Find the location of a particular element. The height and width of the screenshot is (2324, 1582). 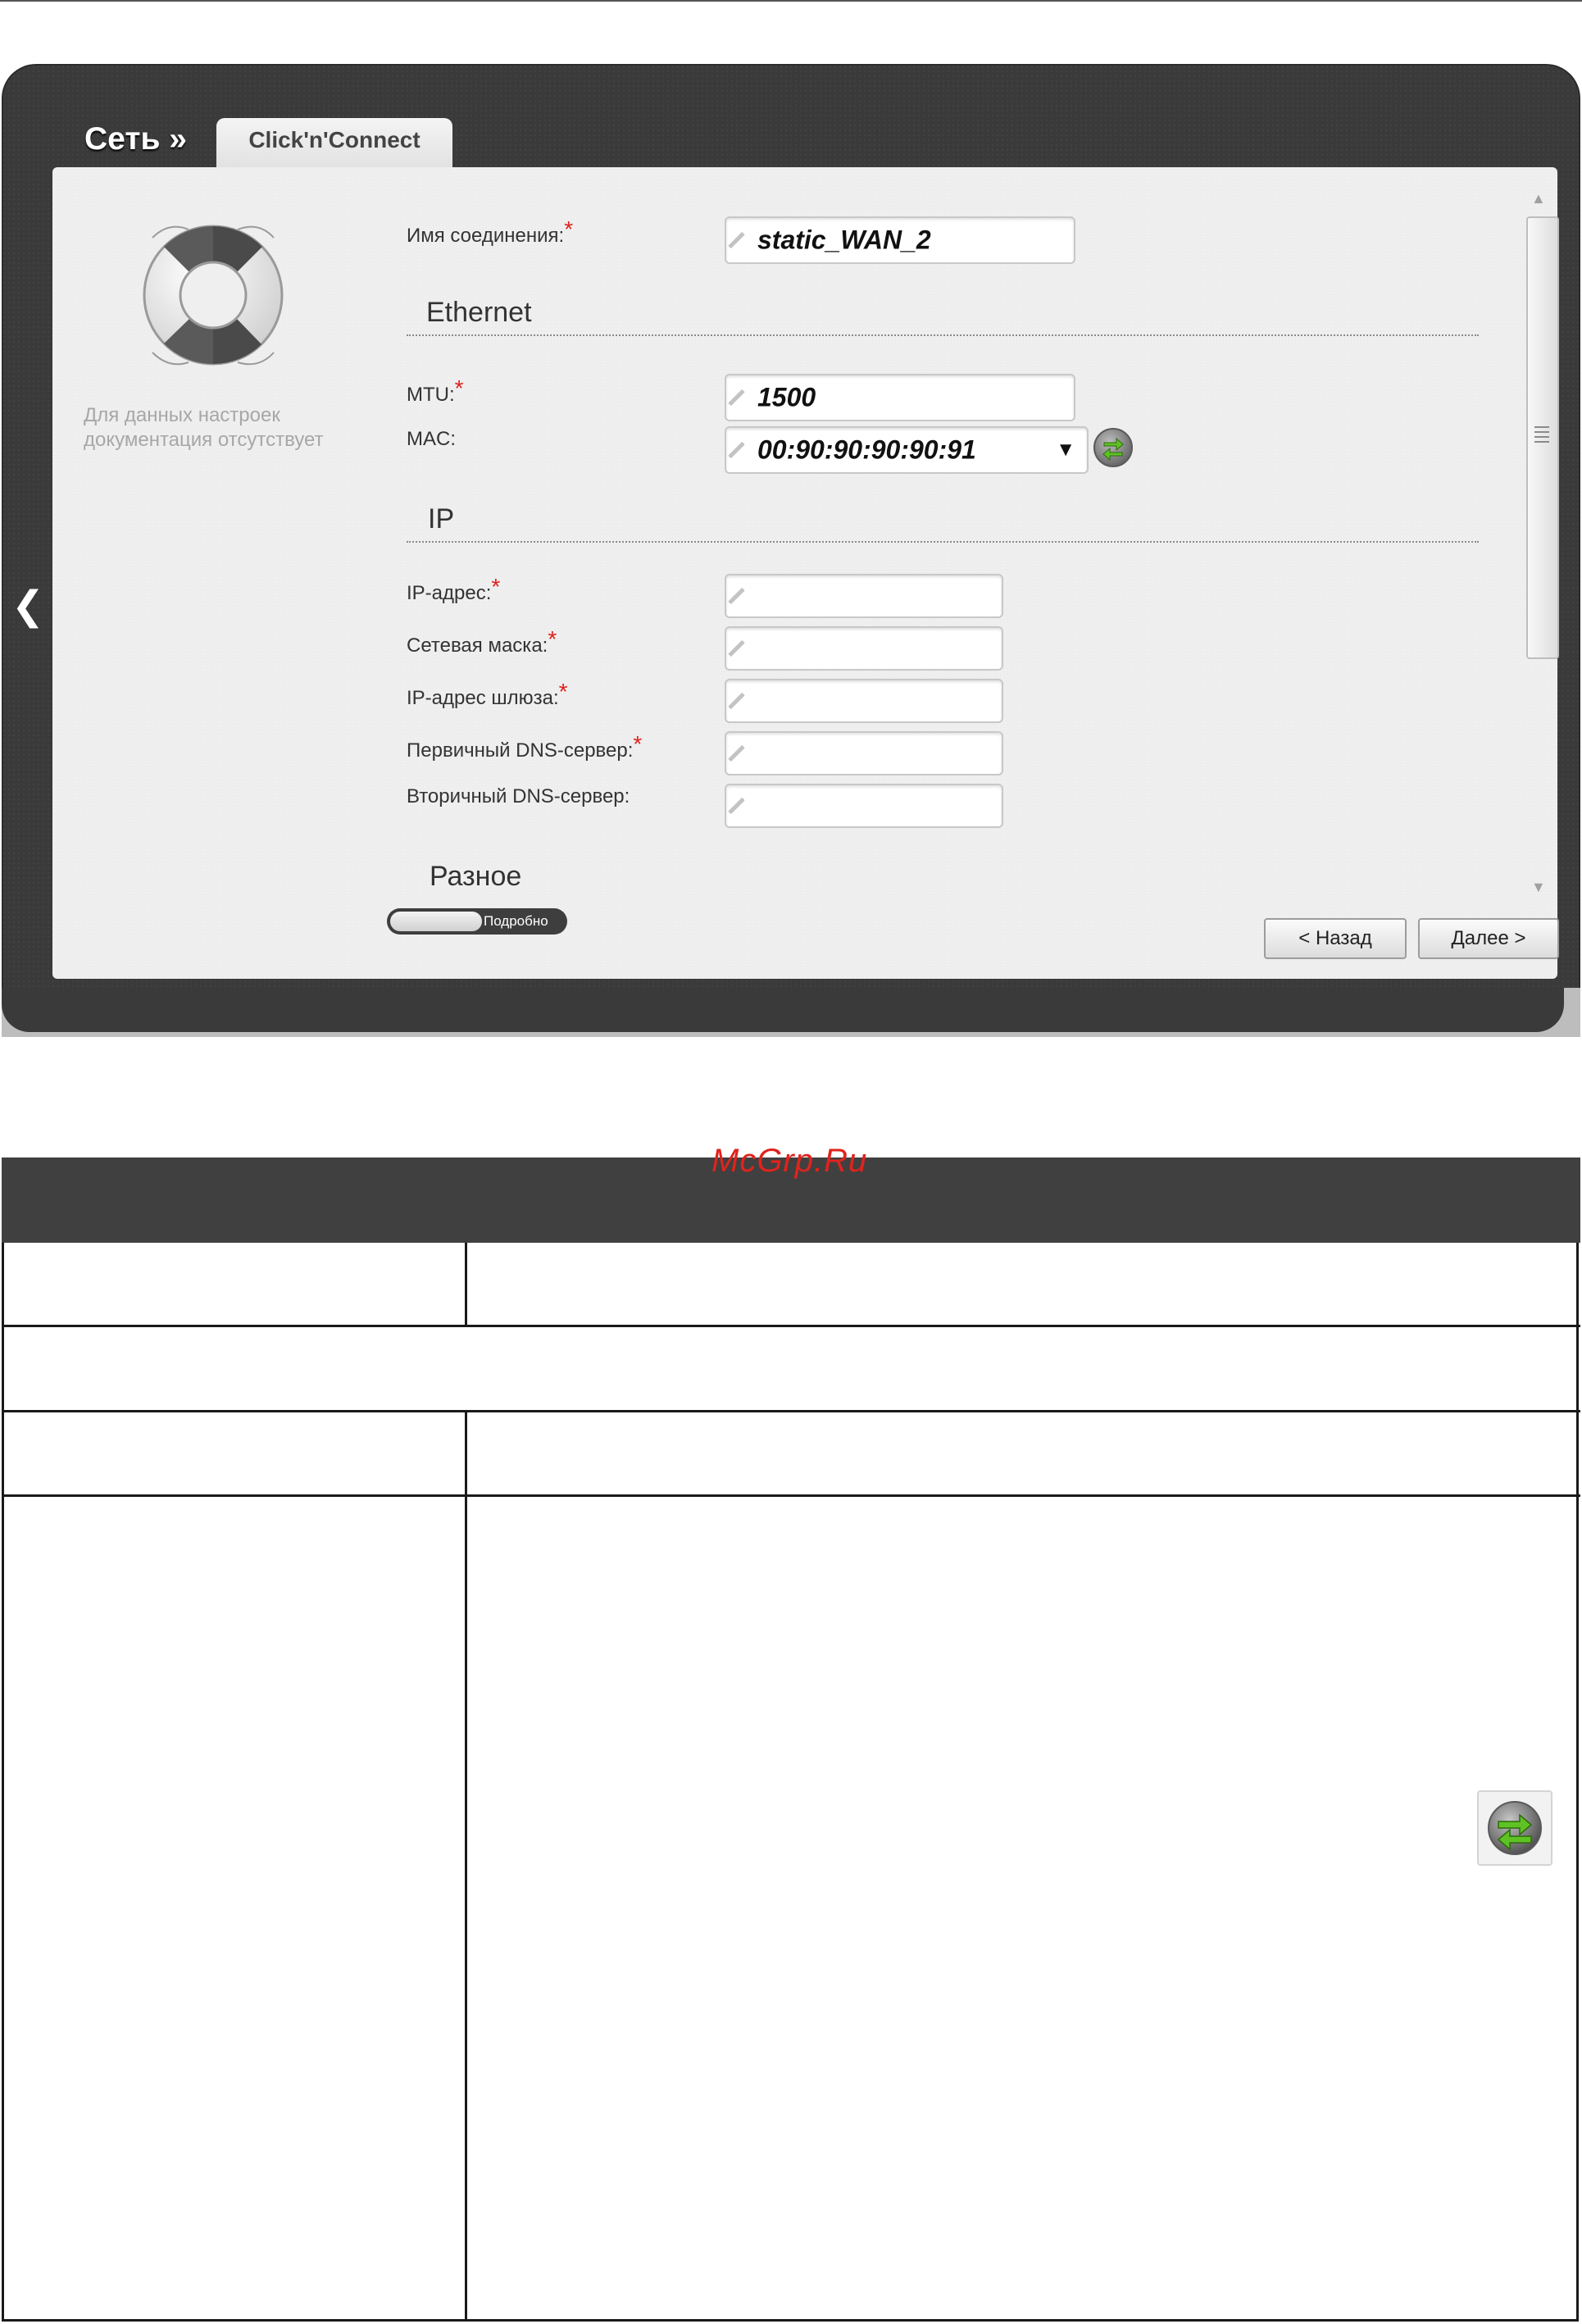

chevron-left-icon: ❮ is located at coordinates (27, 606).